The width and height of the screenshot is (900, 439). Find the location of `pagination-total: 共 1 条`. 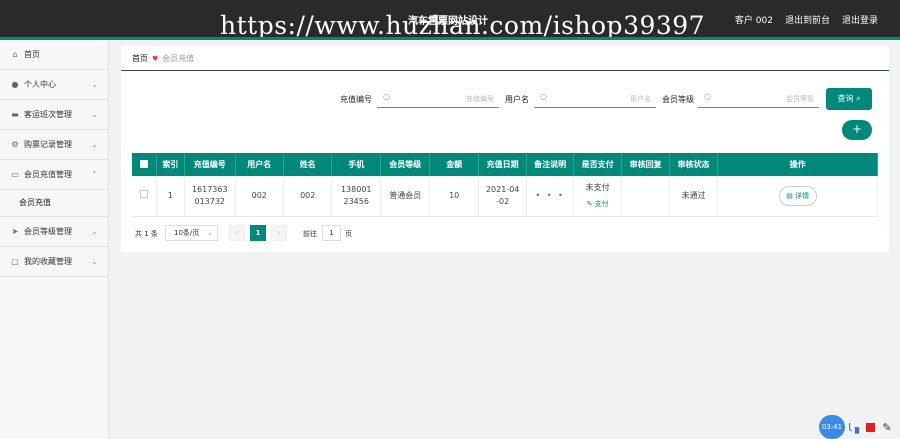

pagination-total: 共 1 条 is located at coordinates (146, 234).